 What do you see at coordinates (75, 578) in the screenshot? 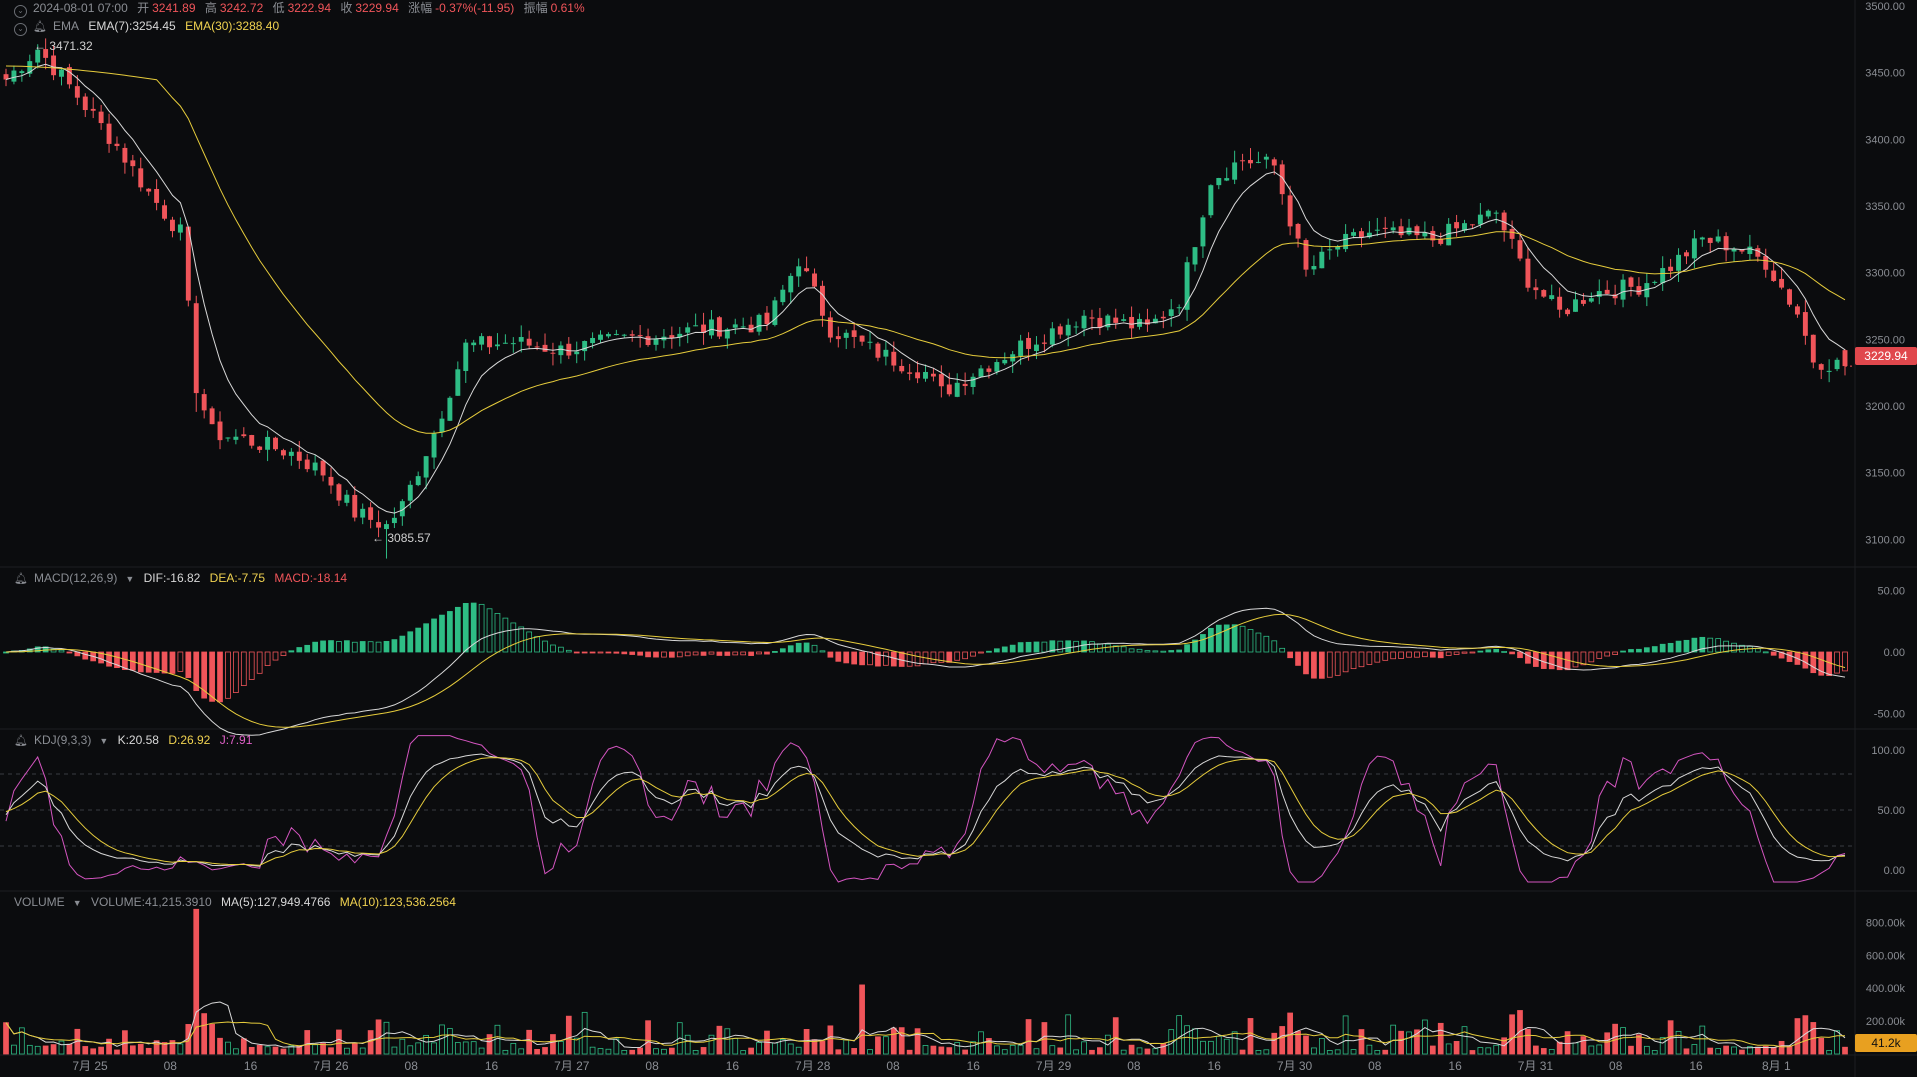
I see `macd-name: MACD(12,26,9)` at bounding box center [75, 578].